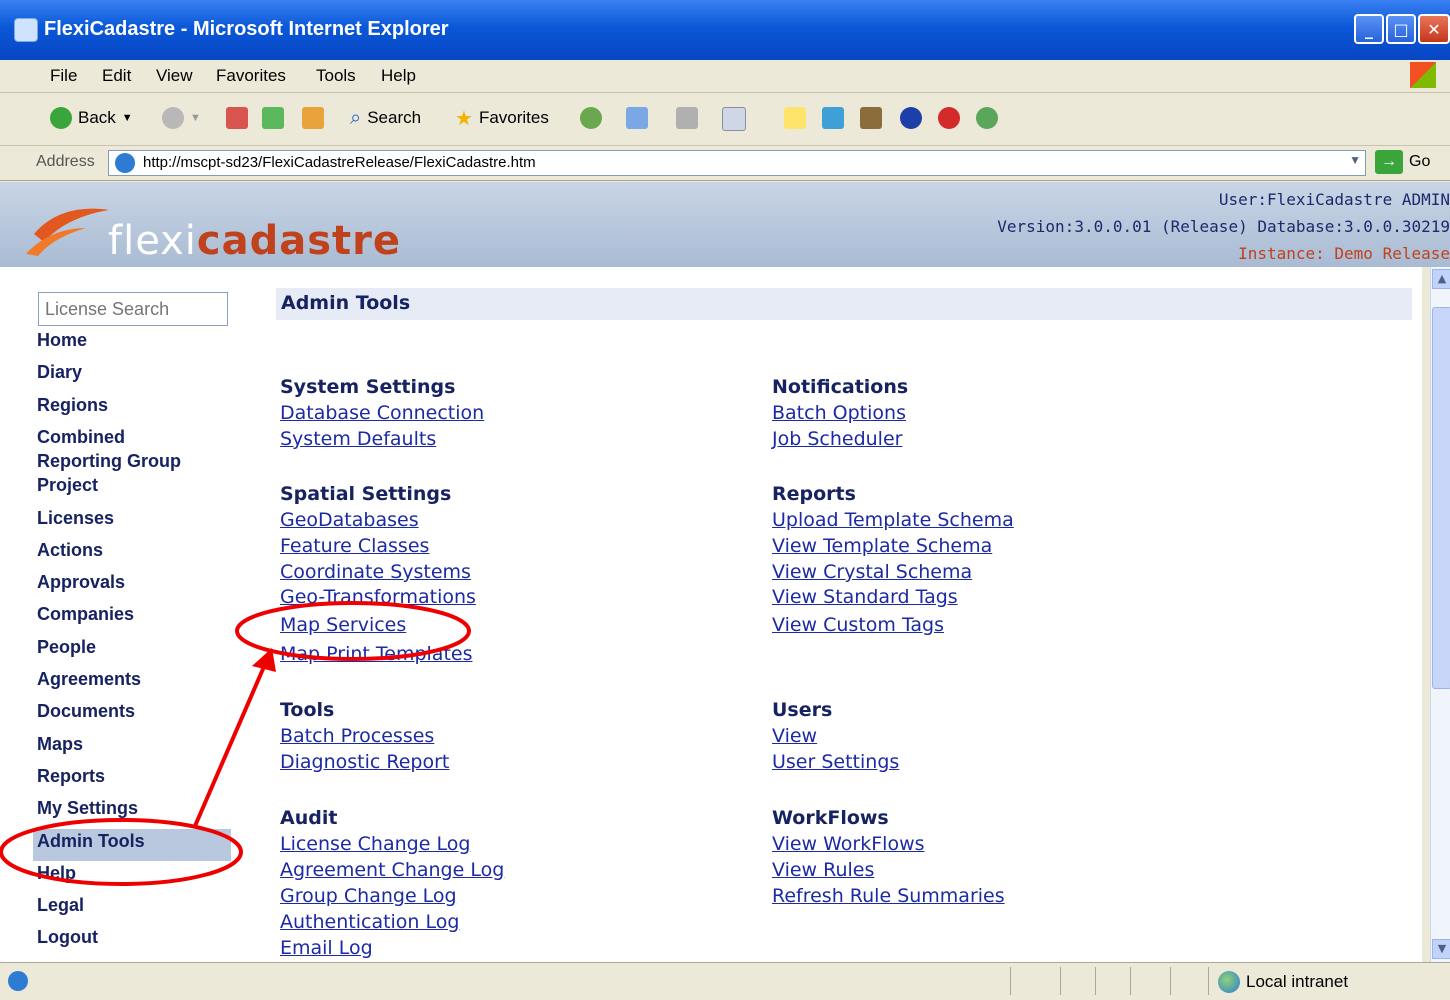 The height and width of the screenshot is (1000, 1450). What do you see at coordinates (313, 118) in the screenshot?
I see `home-icon` at bounding box center [313, 118].